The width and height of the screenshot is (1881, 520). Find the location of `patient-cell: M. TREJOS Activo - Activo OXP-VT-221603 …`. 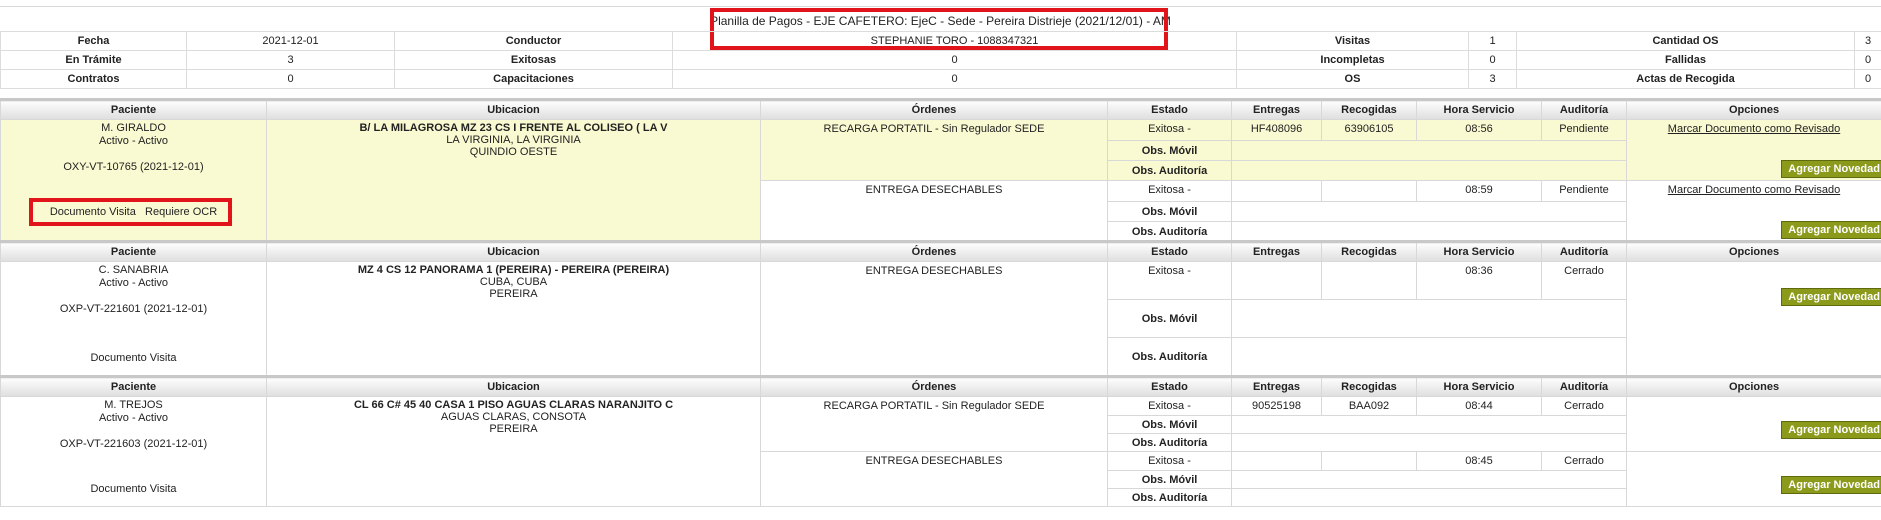

patient-cell: M. TREJOS Activo - Activo OXP-VT-221603 … is located at coordinates (133, 451).